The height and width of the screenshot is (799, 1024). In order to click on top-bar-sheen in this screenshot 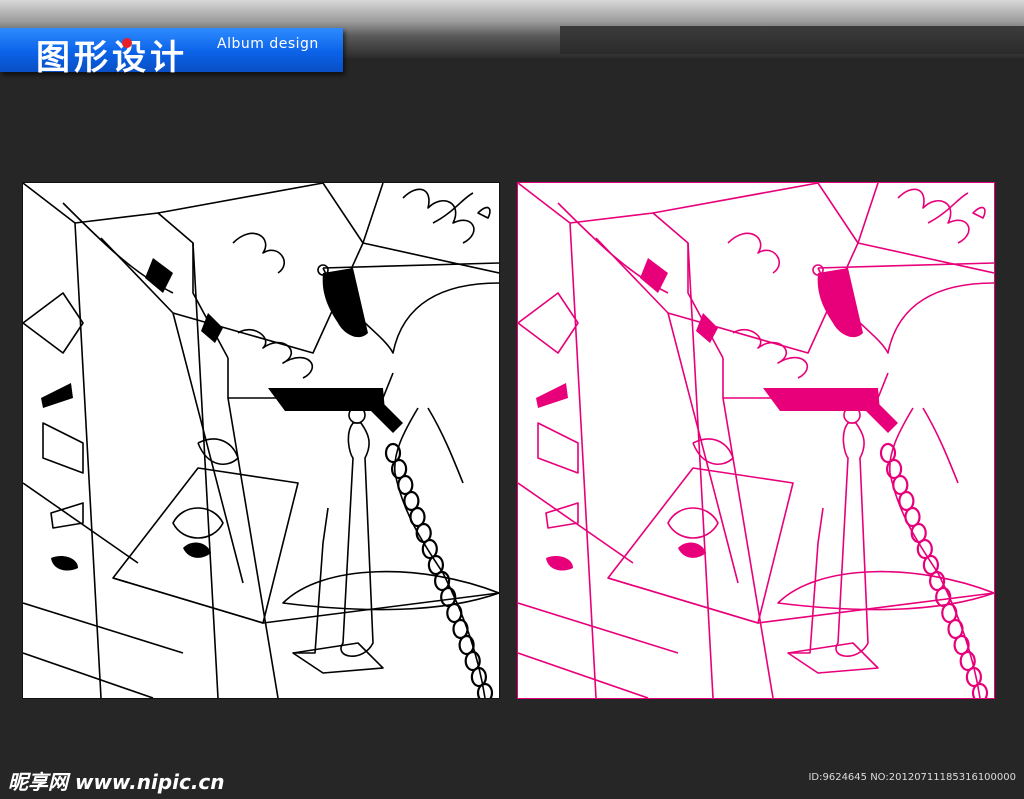, I will do `click(792, 40)`.